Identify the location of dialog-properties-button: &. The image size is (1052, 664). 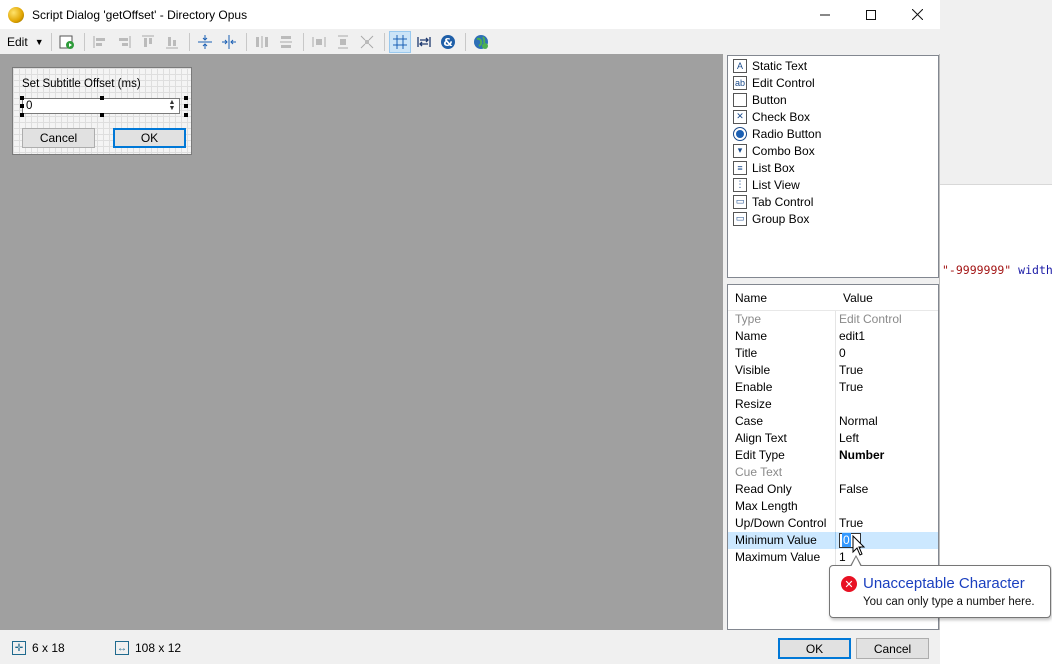
(448, 42).